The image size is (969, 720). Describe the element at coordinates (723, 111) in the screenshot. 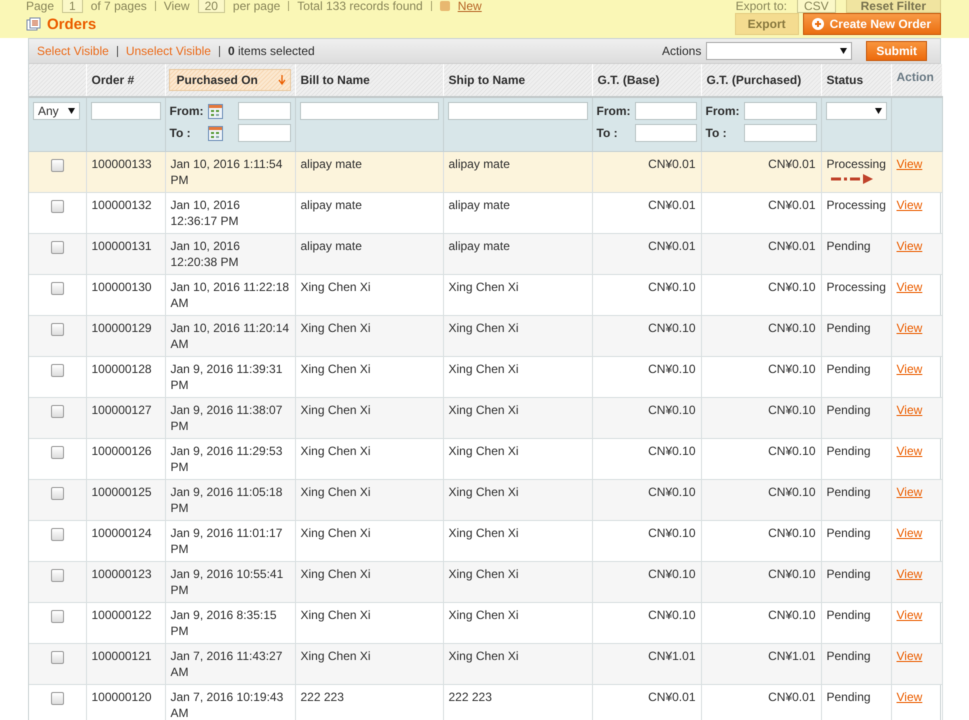

I see `range-label: From:` at that location.